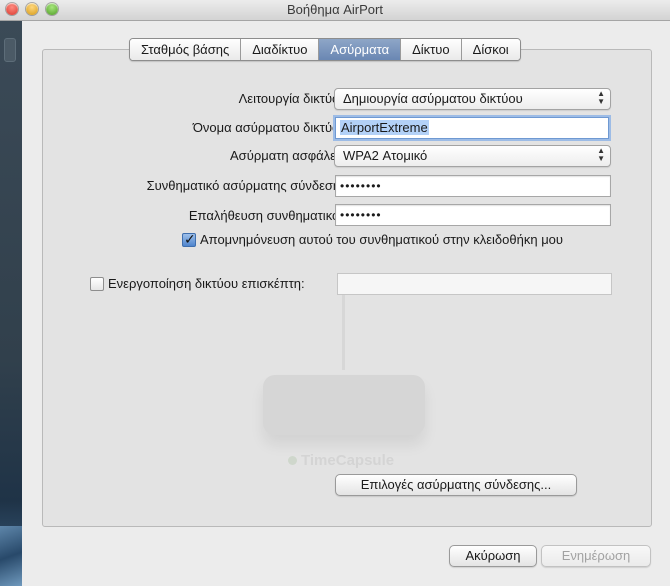 Image resolution: width=670 pixels, height=586 pixels. I want to click on title-bar: Βοήθημα AirPort, so click(335, 10).